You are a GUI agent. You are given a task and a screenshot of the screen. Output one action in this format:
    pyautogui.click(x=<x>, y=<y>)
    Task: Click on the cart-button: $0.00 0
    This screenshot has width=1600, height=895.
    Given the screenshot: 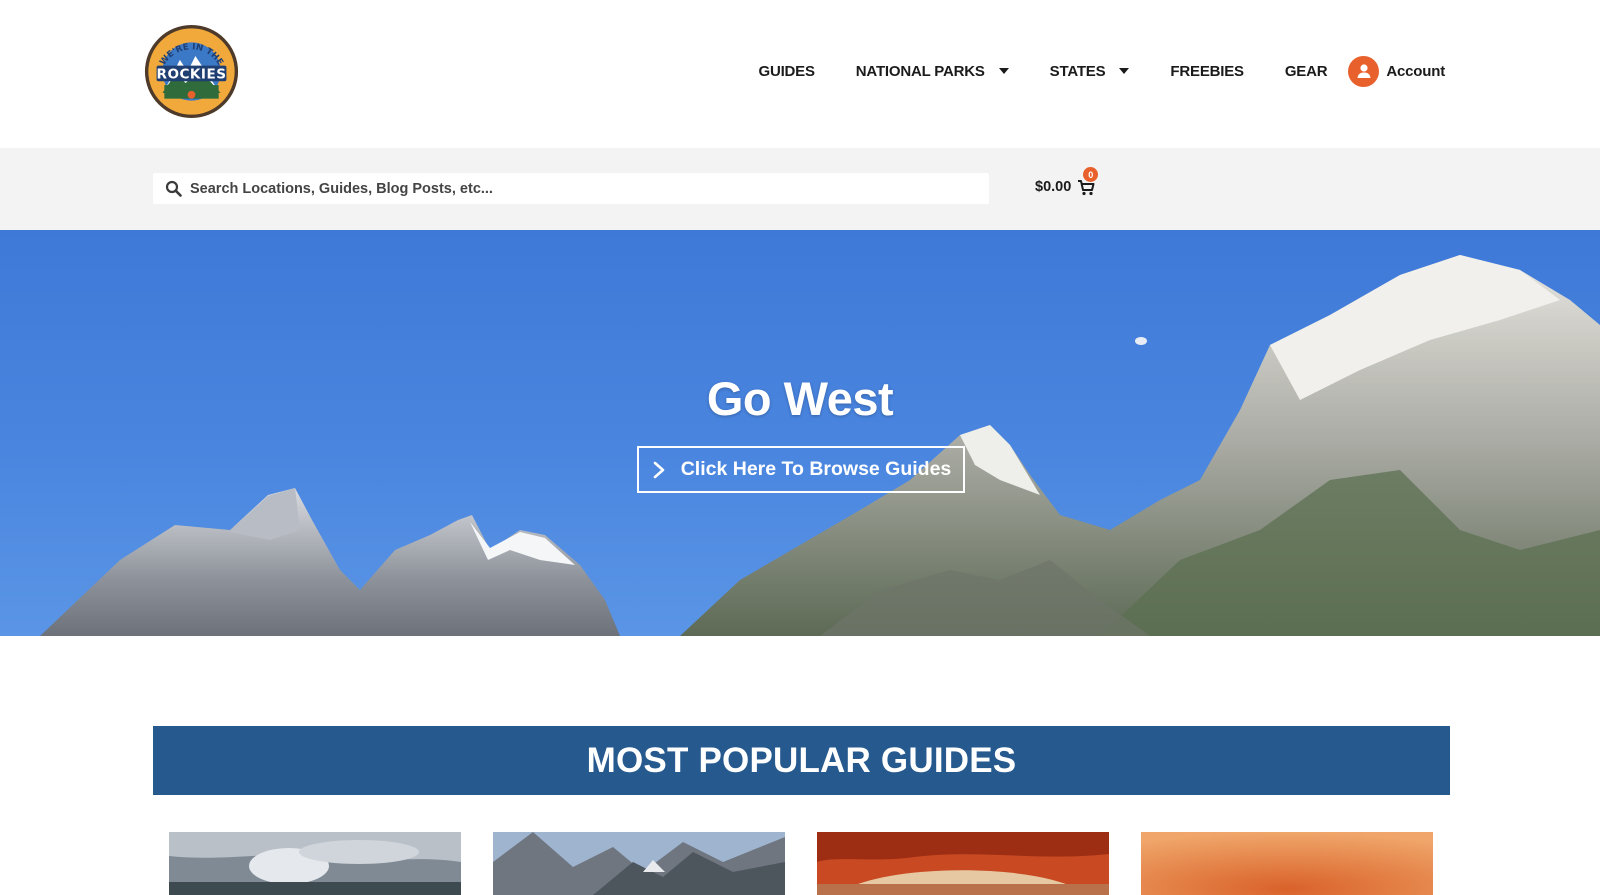 What is the action you would take?
    pyautogui.click(x=1067, y=183)
    